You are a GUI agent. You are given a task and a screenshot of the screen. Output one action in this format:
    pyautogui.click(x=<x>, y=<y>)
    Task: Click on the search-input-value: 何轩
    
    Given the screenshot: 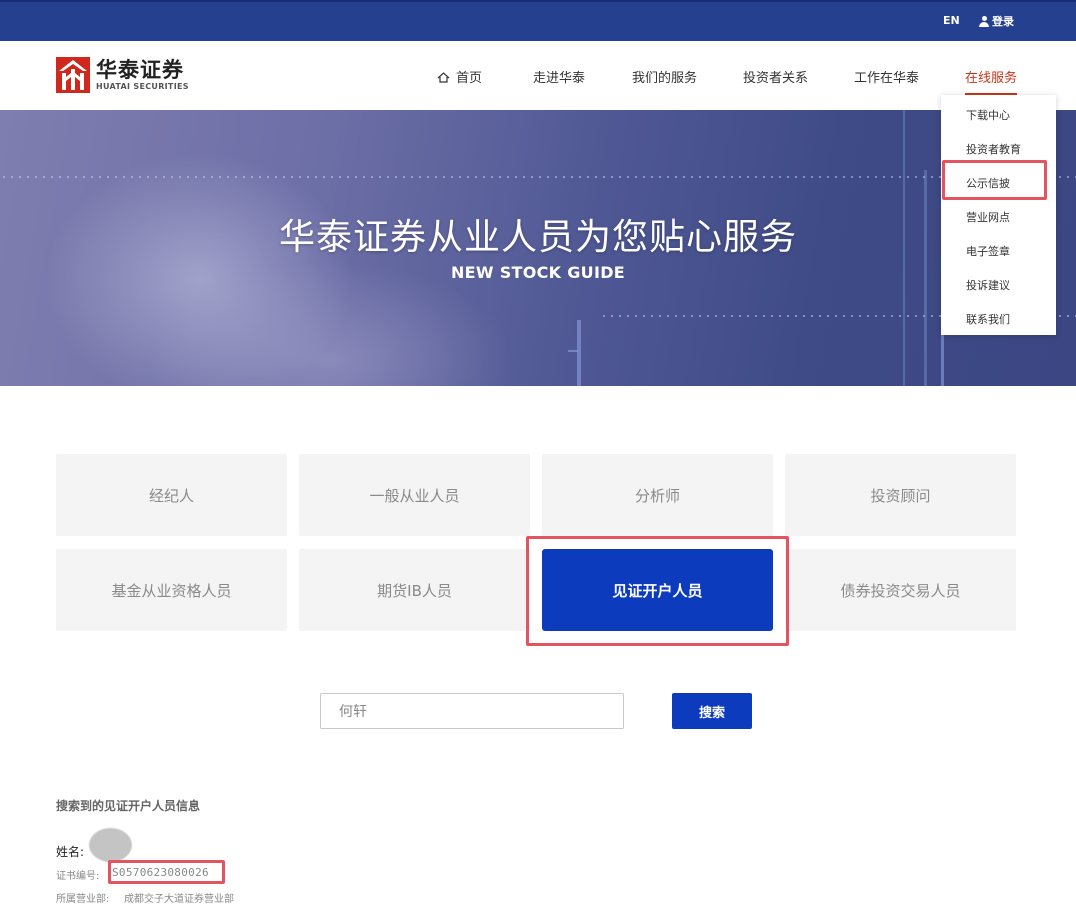 What is the action you would take?
    pyautogui.click(x=353, y=712)
    